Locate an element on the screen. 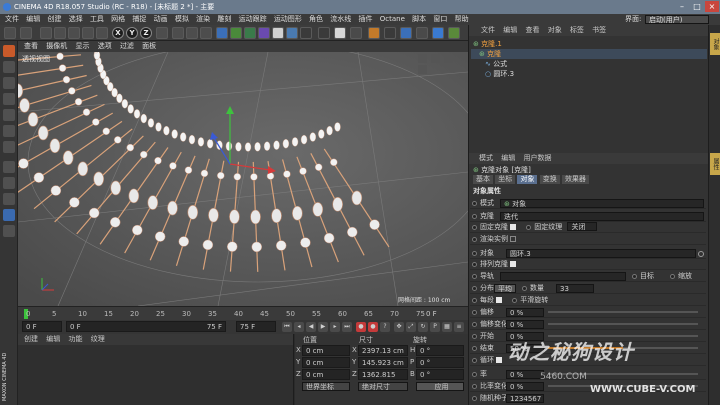  scale-key-icon: ⤢ is located at coordinates (411, 327).